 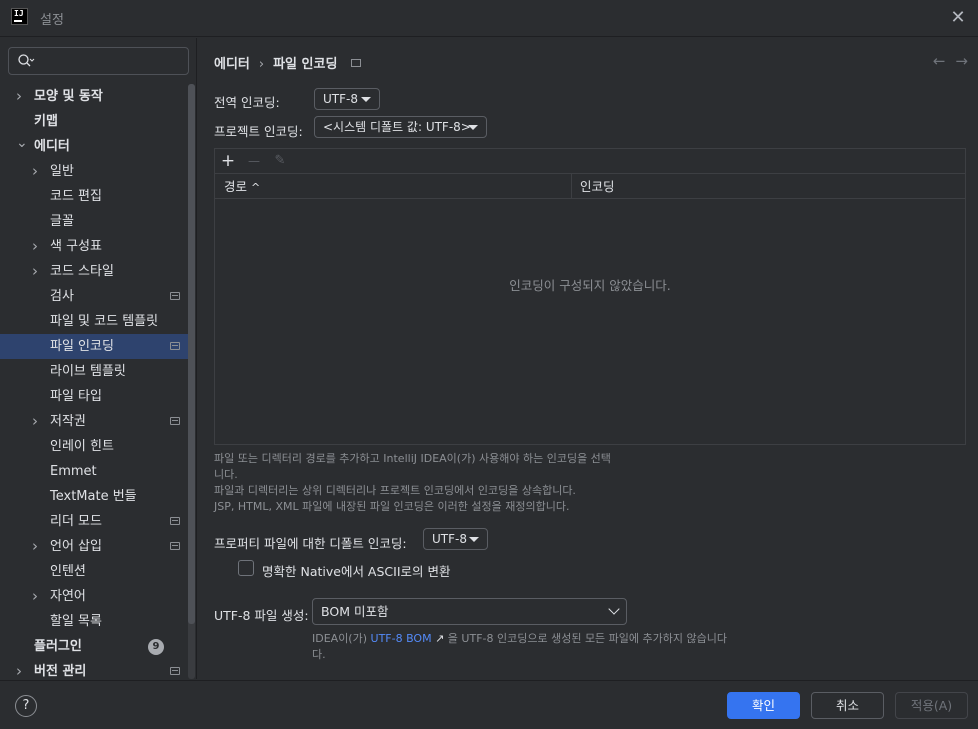 What do you see at coordinates (68, 571) in the screenshot?
I see `sidebar-item-label: 인텐션` at bounding box center [68, 571].